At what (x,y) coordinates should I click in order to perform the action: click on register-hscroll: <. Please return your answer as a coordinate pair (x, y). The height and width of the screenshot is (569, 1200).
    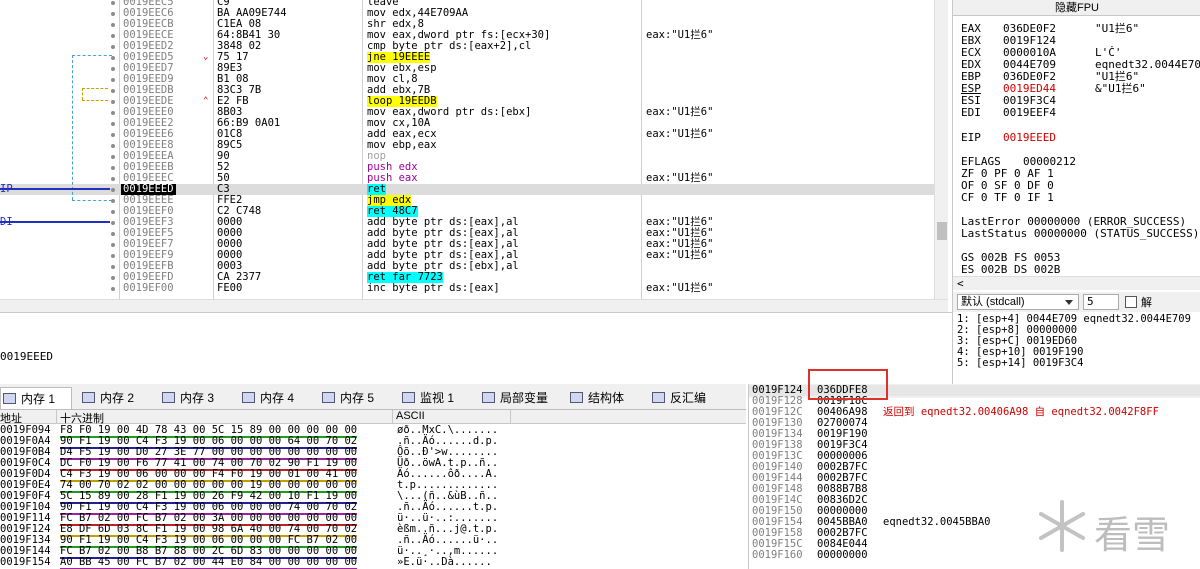
    Looking at the image, I should click on (1076, 283).